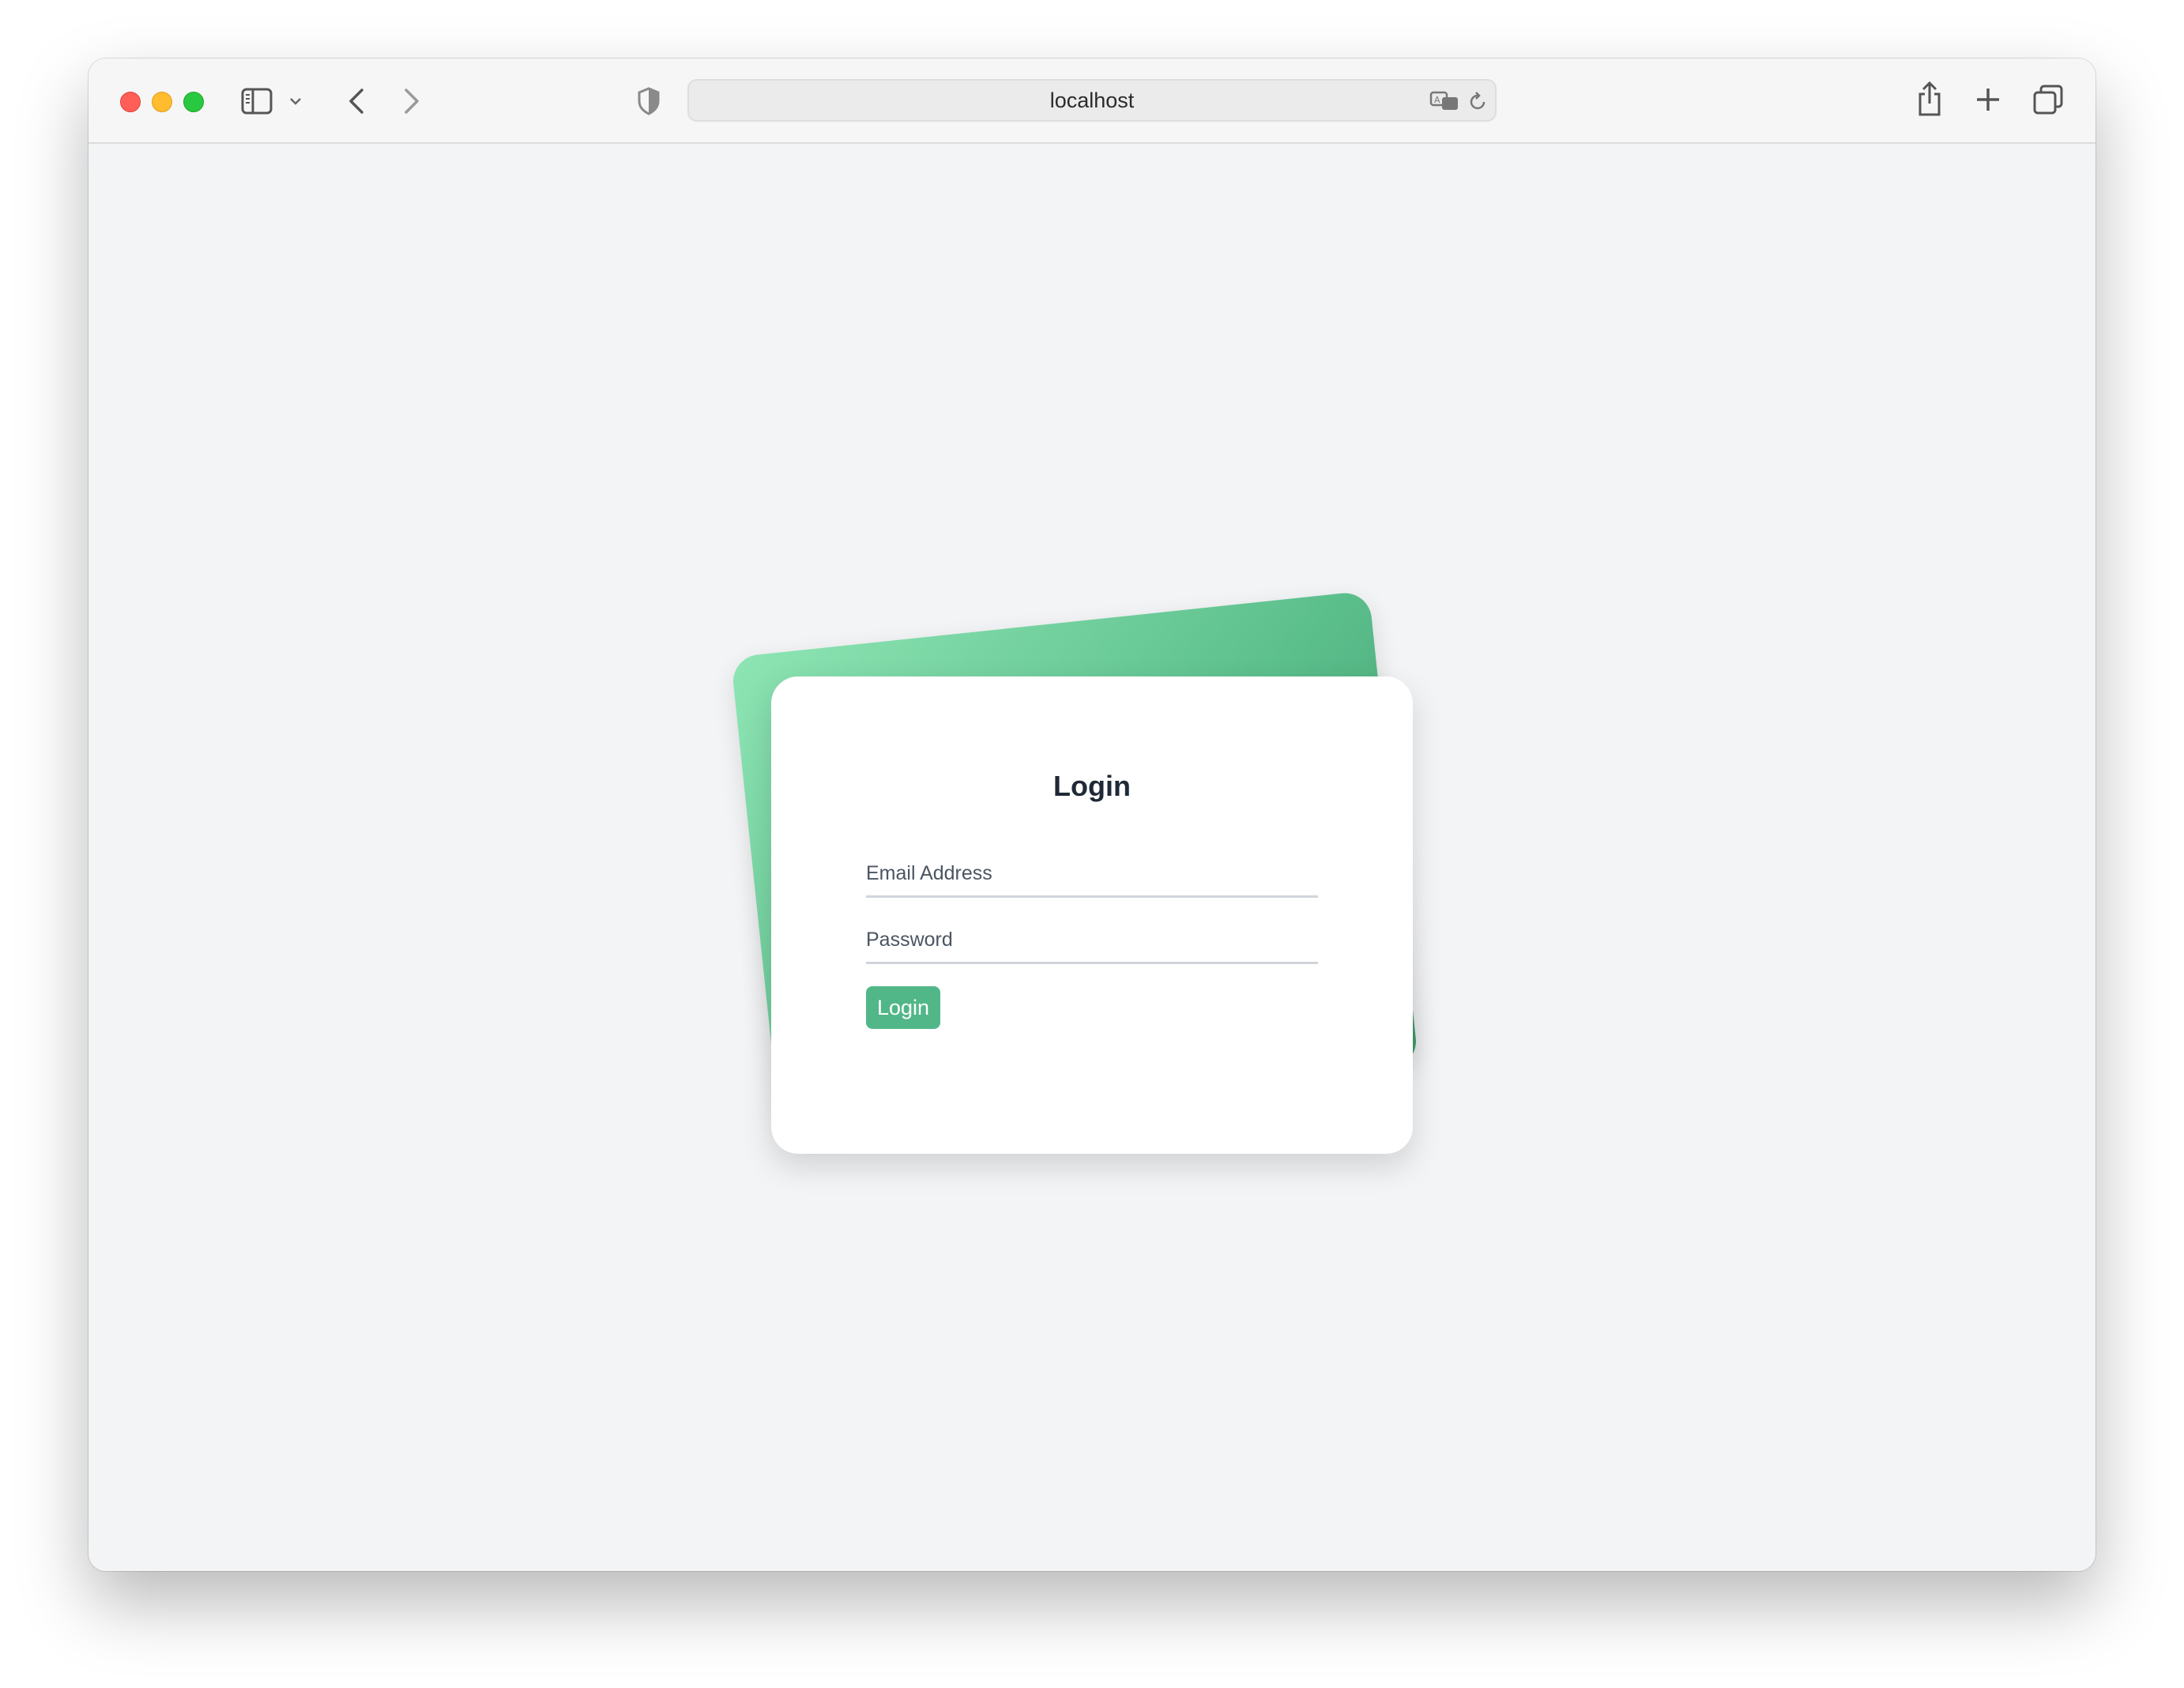 The height and width of the screenshot is (1688, 2184). I want to click on zoom-window-button, so click(193, 102).